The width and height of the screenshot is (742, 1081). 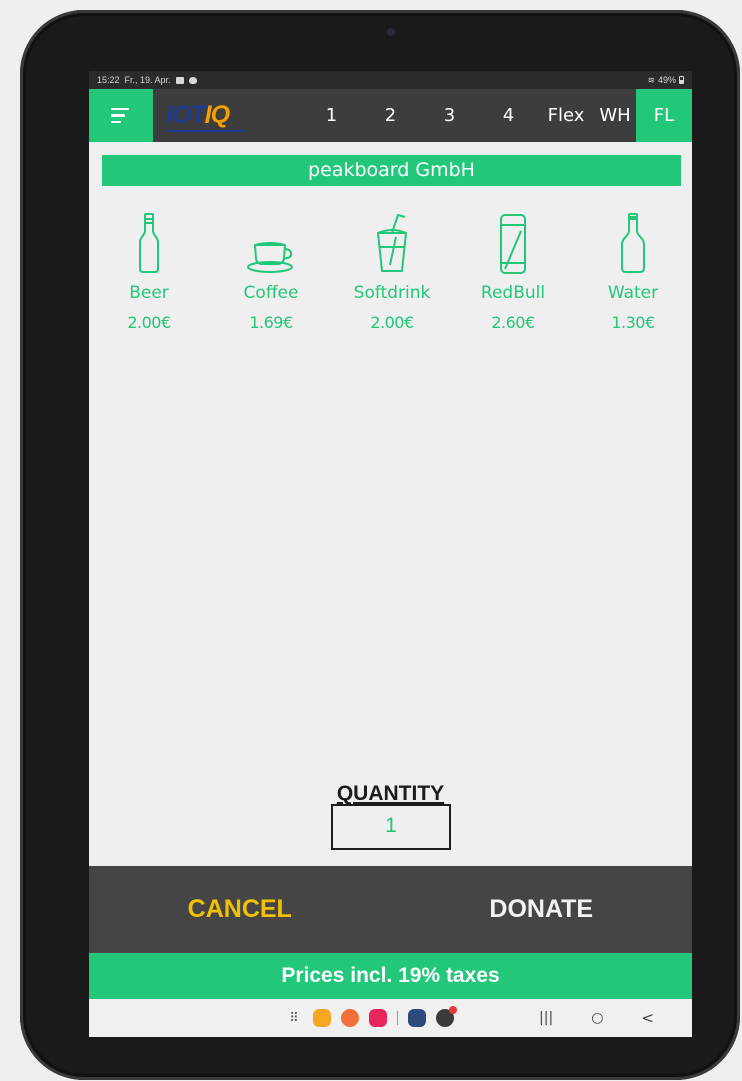 What do you see at coordinates (391, 170) in the screenshot?
I see `company-banner: peakboard GmbH` at bounding box center [391, 170].